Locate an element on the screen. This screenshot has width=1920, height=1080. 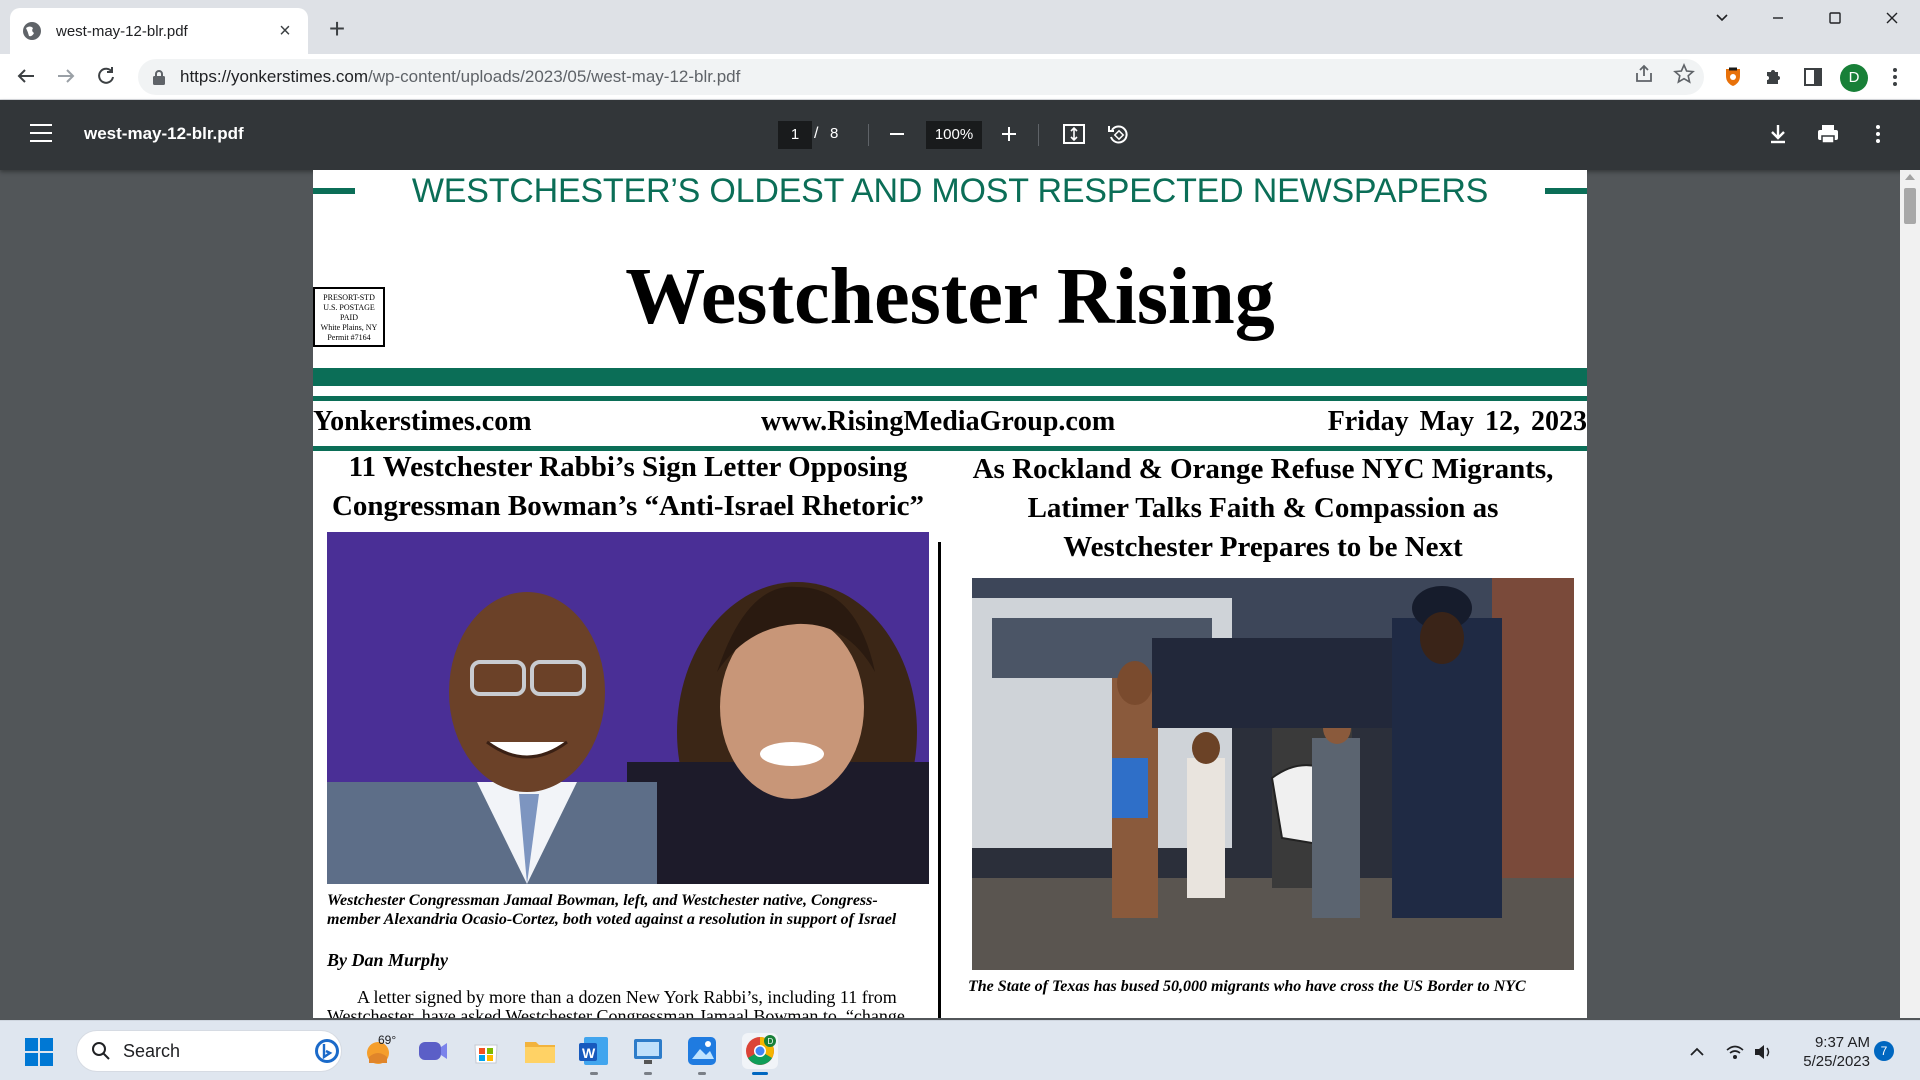
download-icon is located at coordinates (1779, 135).